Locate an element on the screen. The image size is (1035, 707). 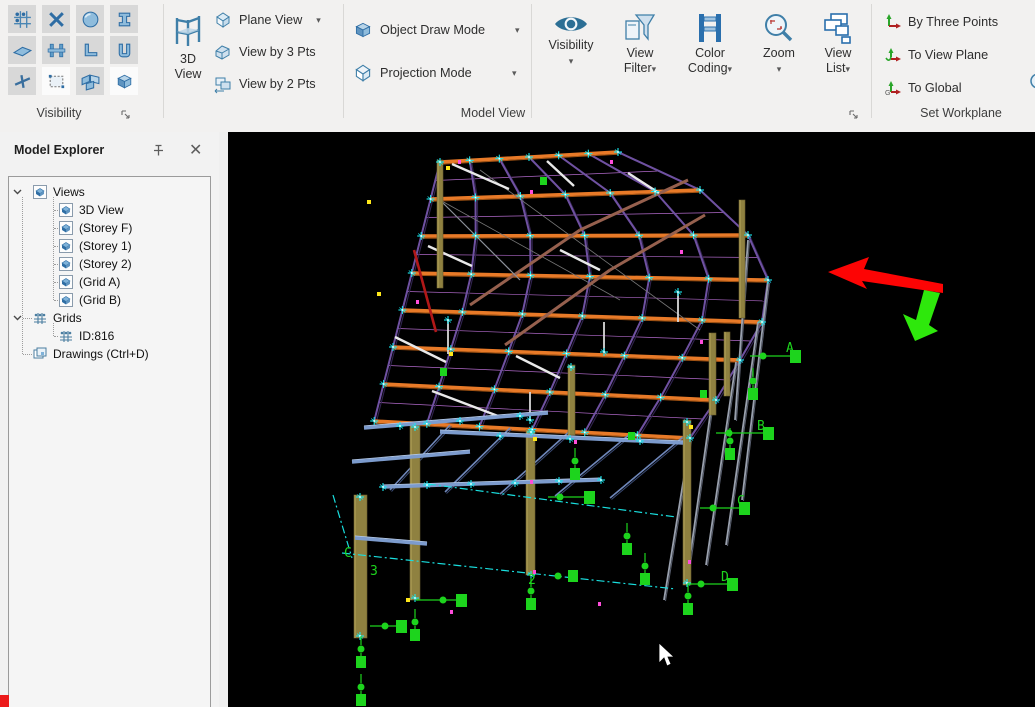
3d-view-button: 3D View is located at coordinates (188, 55).